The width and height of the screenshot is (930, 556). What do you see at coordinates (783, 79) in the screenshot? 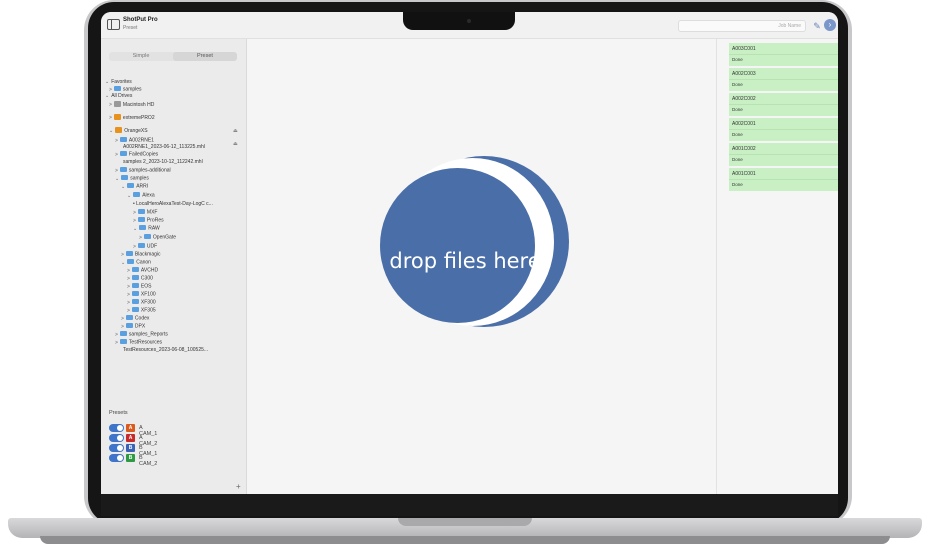
I see `job-card: A002C003 Done` at bounding box center [783, 79].